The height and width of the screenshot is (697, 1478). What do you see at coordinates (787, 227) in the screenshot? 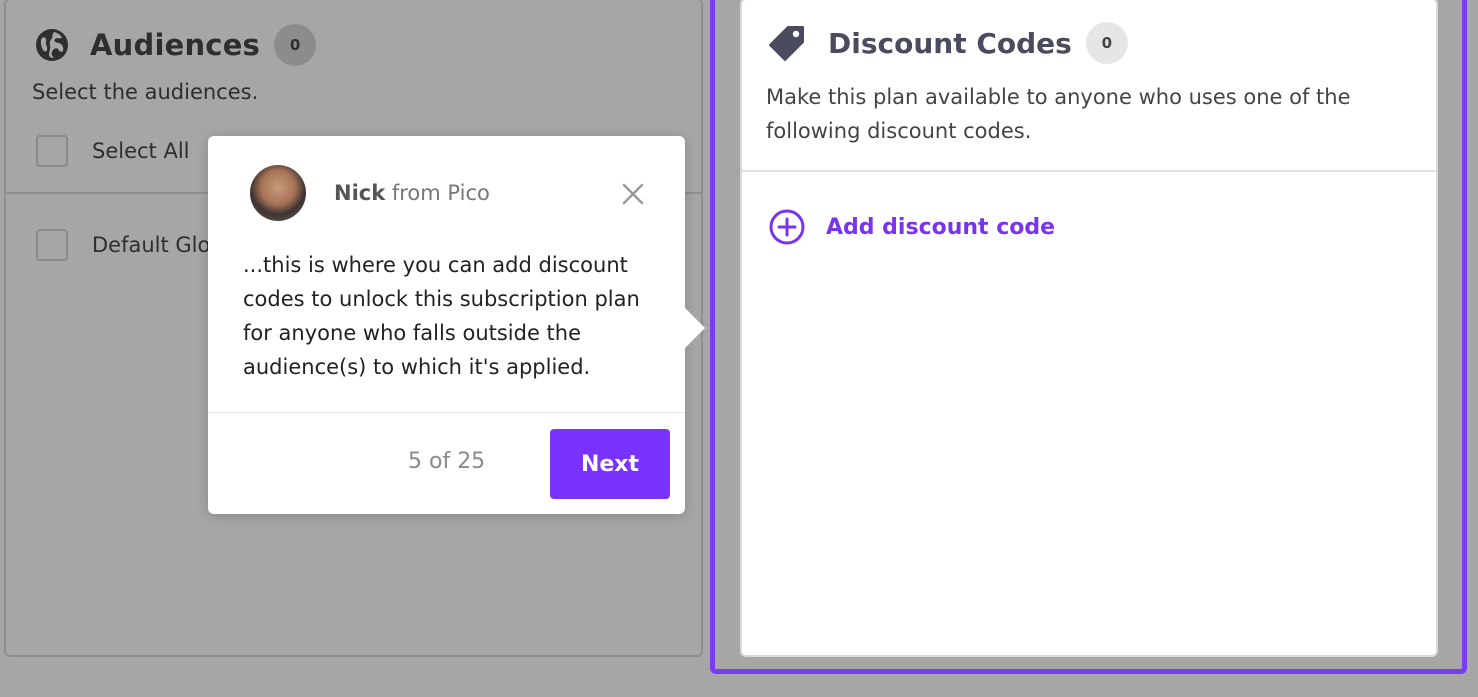
I see `plus-circle-icon` at bounding box center [787, 227].